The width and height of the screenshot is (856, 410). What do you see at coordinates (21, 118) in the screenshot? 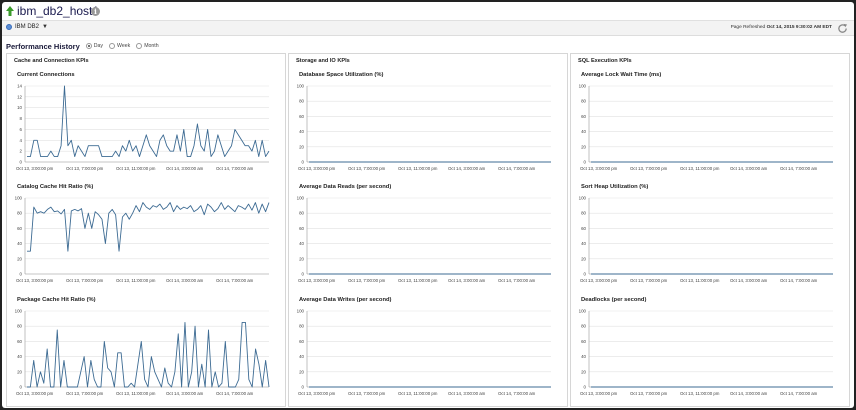
I see `y-tick-label: 8` at bounding box center [21, 118].